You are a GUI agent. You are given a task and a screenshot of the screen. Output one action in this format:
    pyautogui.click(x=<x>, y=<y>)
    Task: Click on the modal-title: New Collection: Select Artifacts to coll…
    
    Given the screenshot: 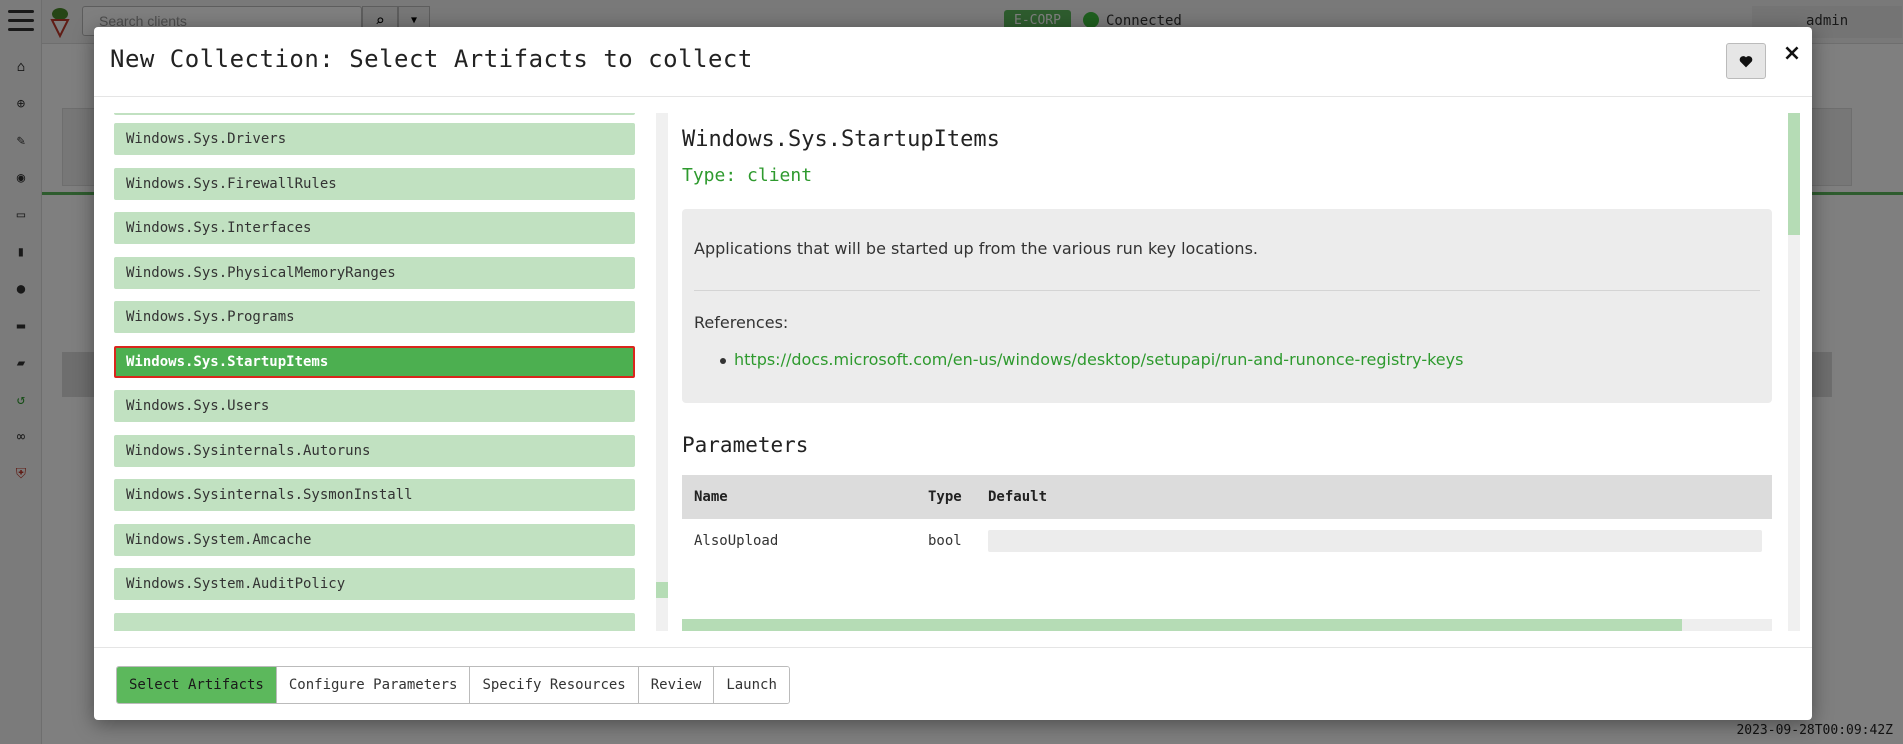 What is the action you would take?
    pyautogui.click(x=431, y=59)
    